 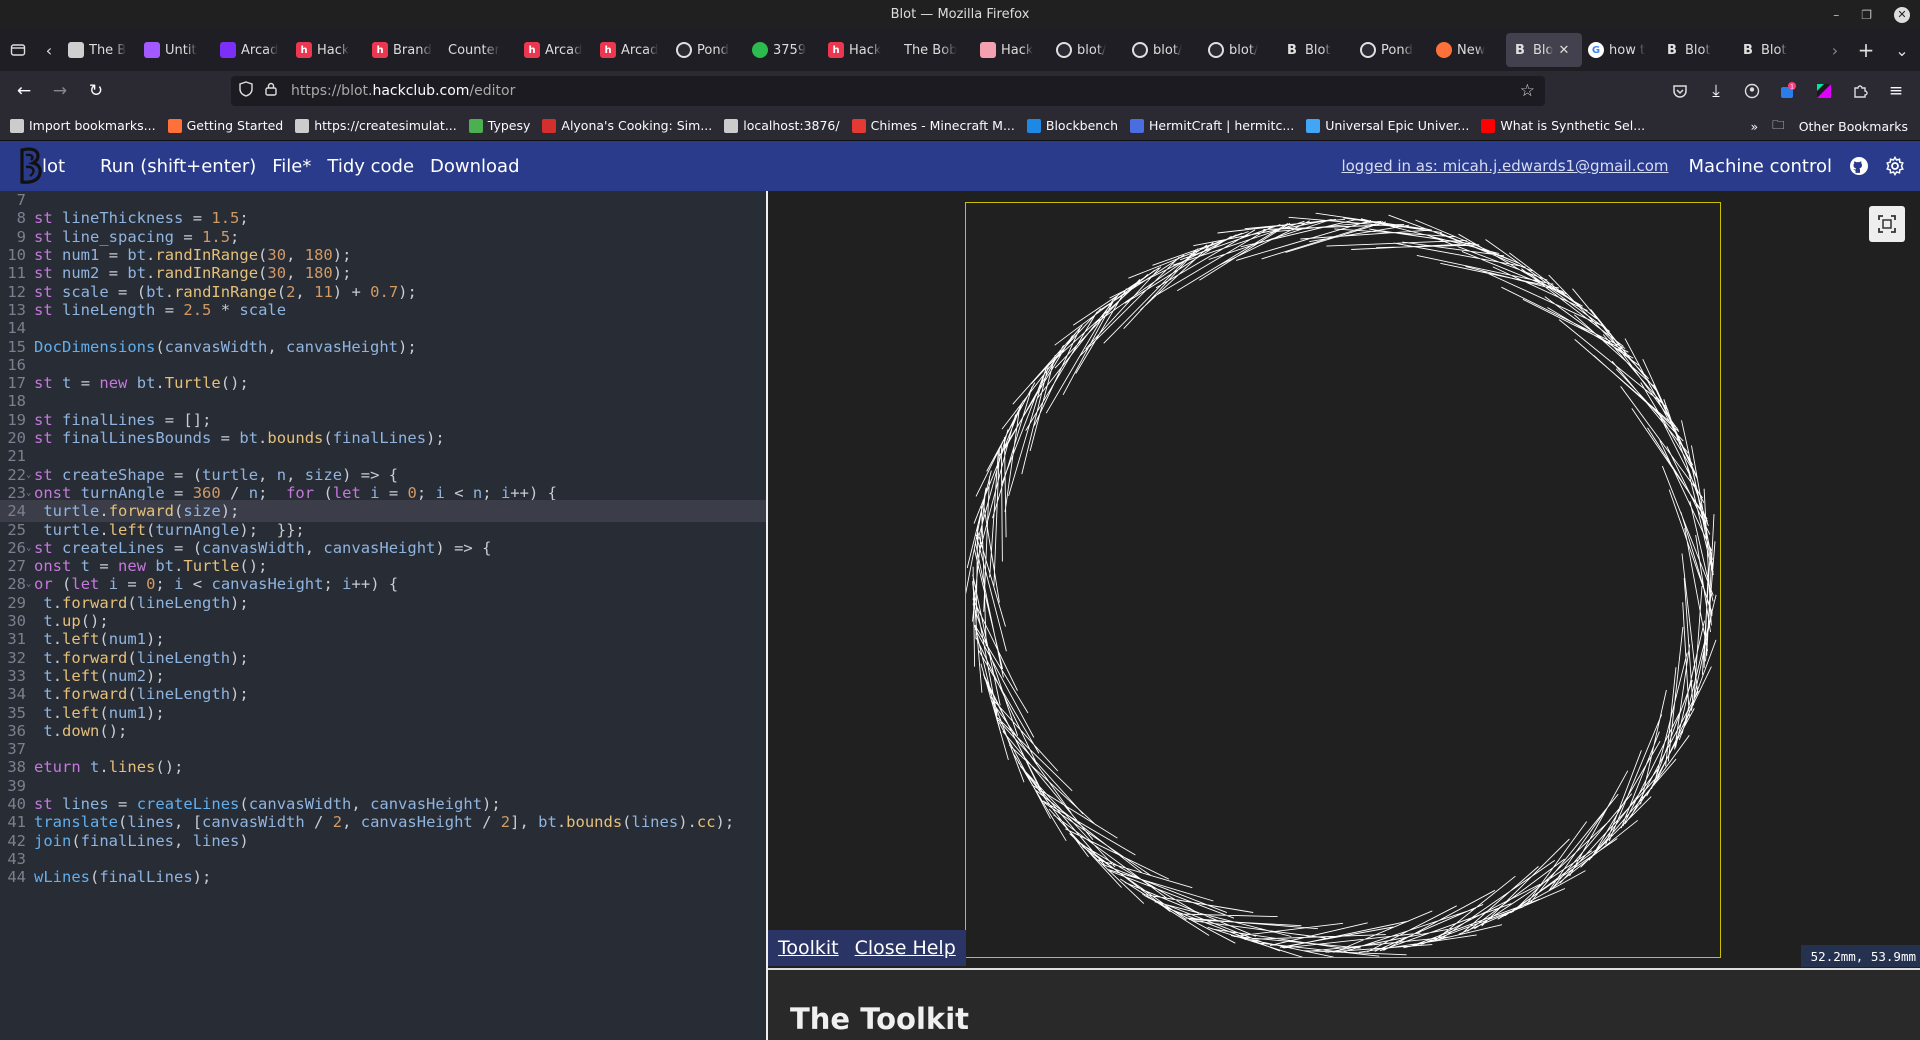 I want to click on settings-gear-icon, so click(x=1895, y=166).